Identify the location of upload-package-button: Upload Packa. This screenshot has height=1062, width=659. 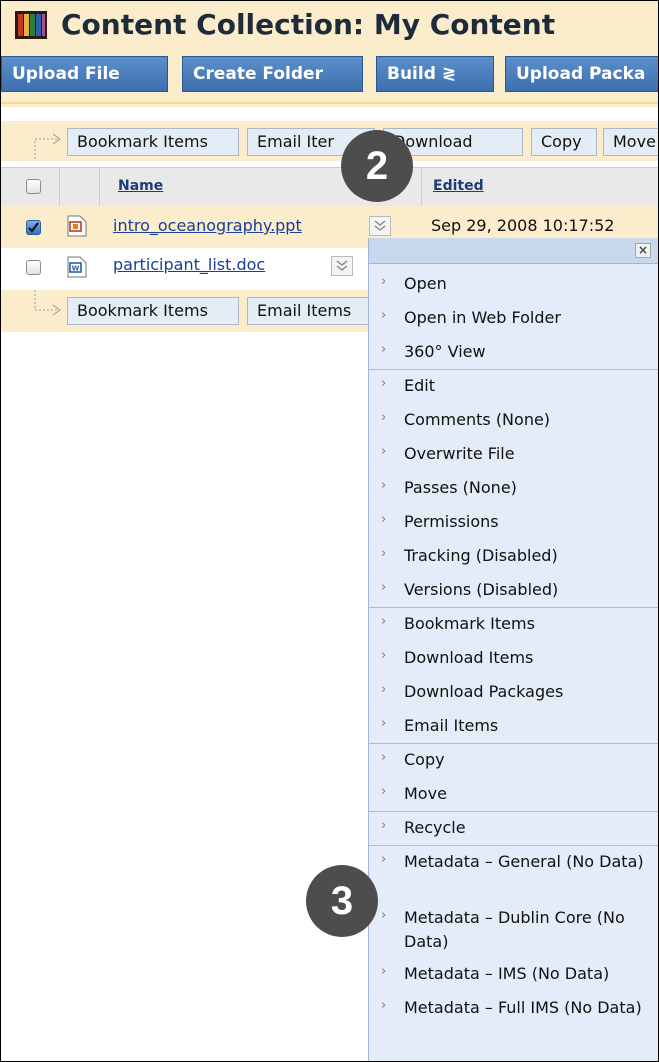
(581, 74).